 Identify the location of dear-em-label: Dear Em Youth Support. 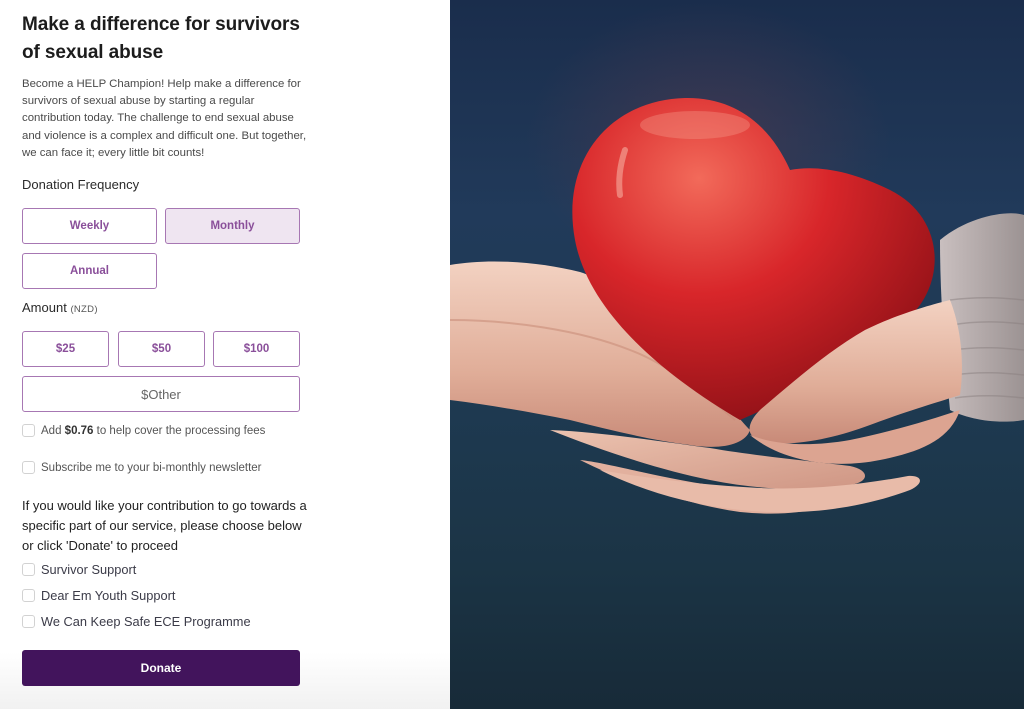
(108, 595).